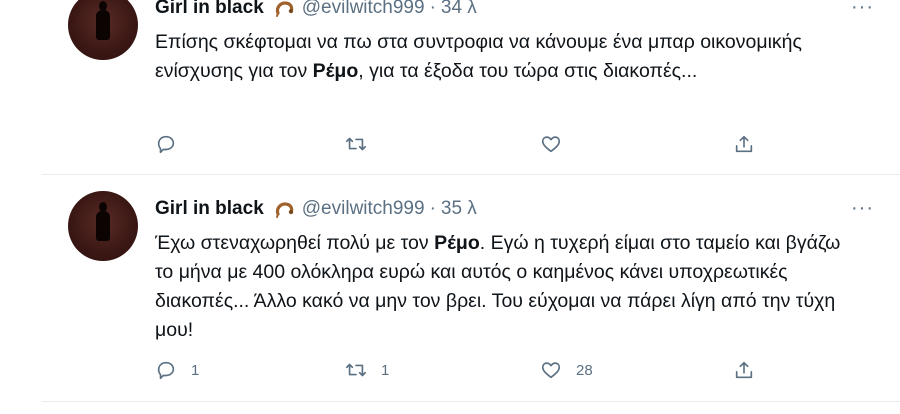 The width and height of the screenshot is (900, 414). I want to click on timestamp: 35 λ, so click(459, 209).